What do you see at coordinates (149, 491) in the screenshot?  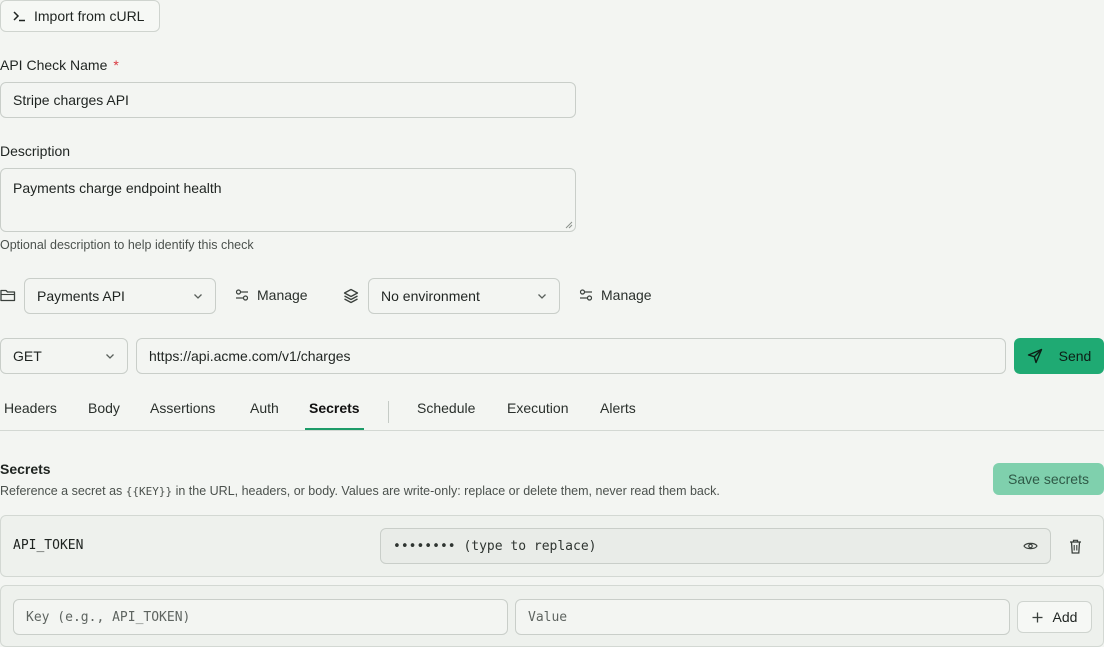 I see `secret-syntax-code: {{KEY}}` at bounding box center [149, 491].